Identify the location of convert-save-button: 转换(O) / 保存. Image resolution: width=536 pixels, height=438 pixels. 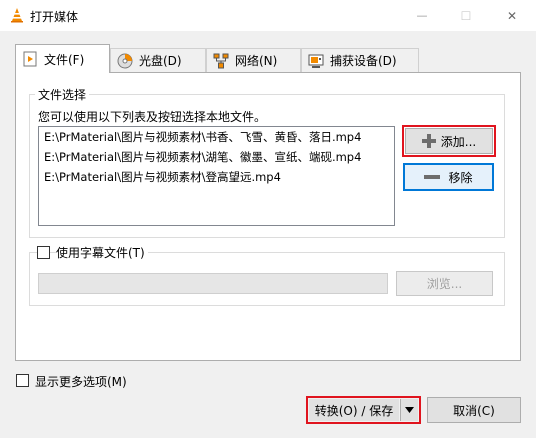
(354, 410).